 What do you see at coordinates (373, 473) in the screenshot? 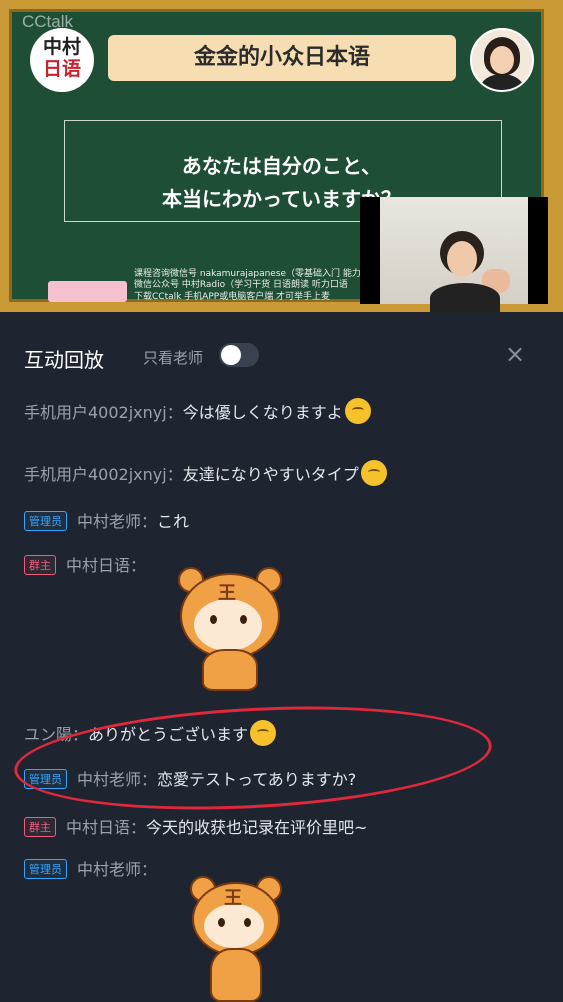
I see `shy-emoji-icon` at bounding box center [373, 473].